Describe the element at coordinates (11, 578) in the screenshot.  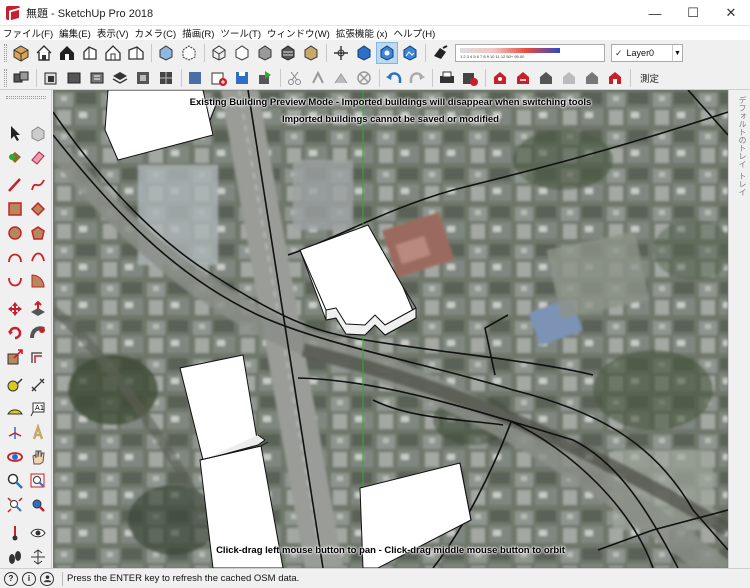
I see `help-icon: ?` at that location.